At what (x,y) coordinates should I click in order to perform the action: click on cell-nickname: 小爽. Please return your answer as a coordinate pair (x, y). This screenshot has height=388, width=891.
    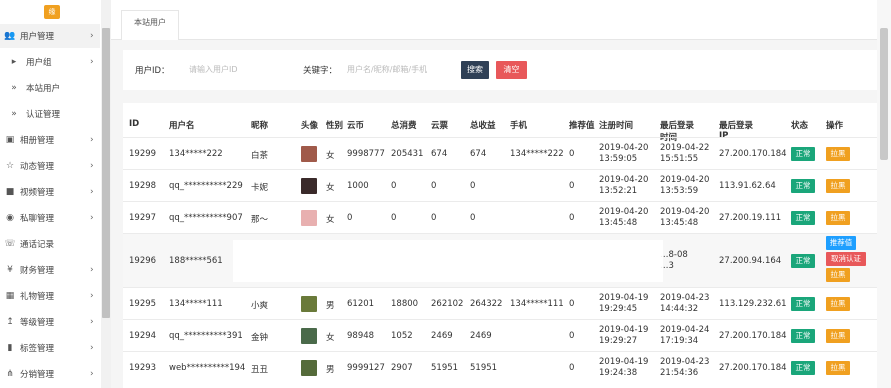
    Looking at the image, I should click on (260, 306).